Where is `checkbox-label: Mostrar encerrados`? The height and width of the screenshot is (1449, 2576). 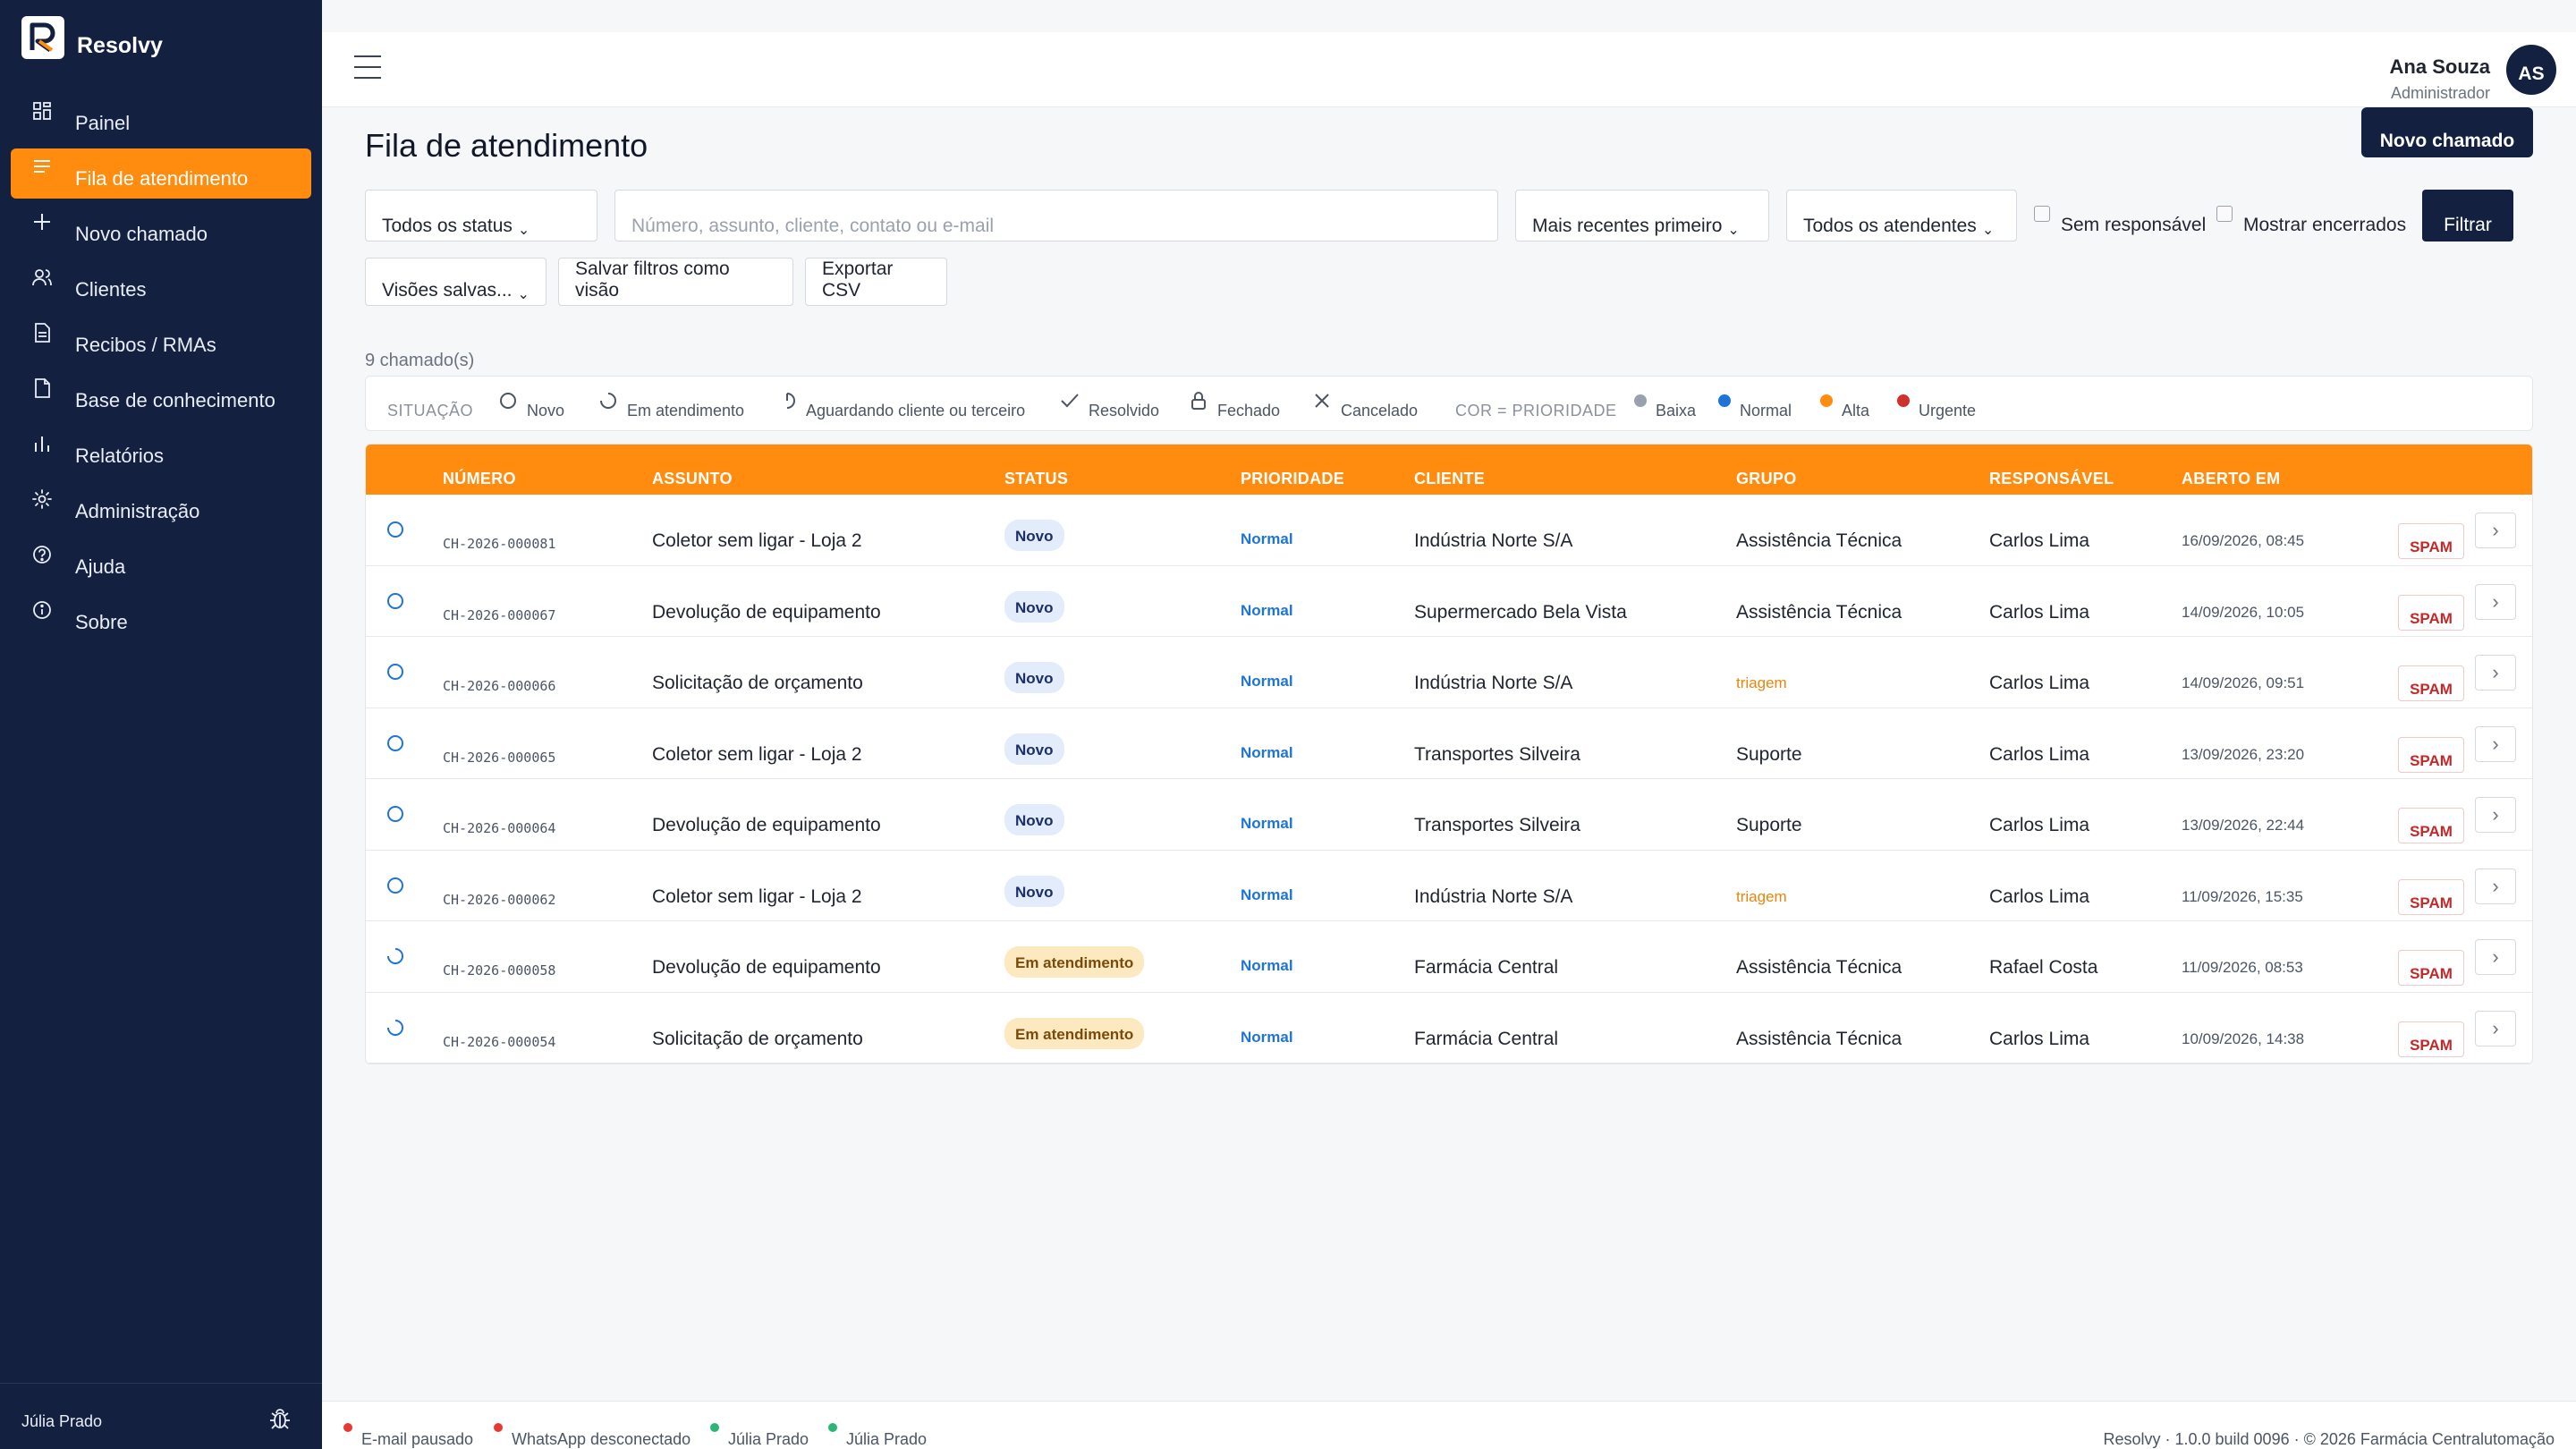 checkbox-label: Mostrar encerrados is located at coordinates (2325, 225).